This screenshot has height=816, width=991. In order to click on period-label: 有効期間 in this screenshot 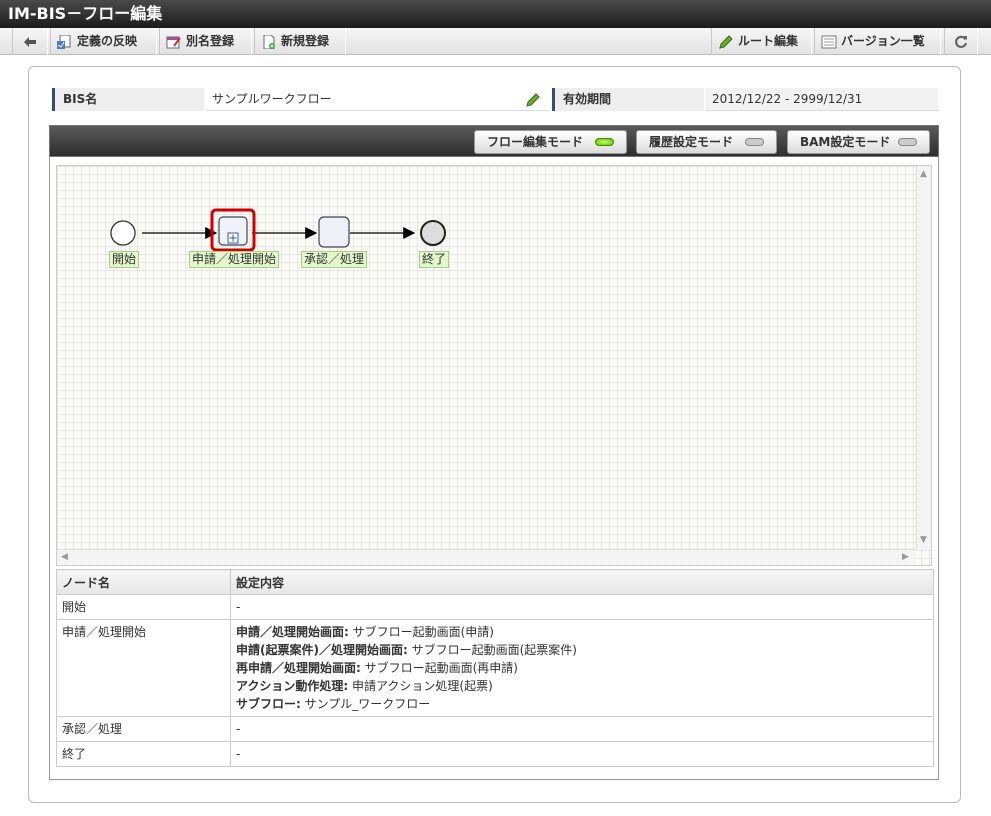, I will do `click(628, 99)`.